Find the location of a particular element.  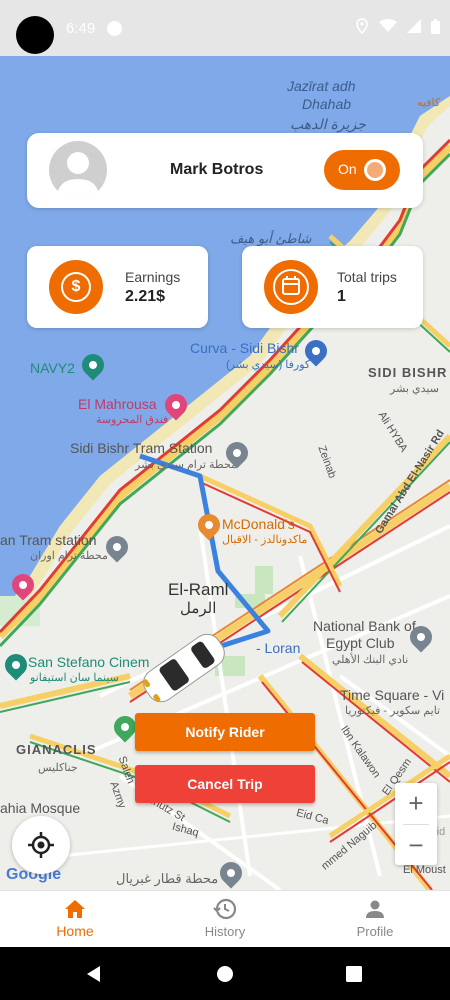

trips-icon-badge is located at coordinates (291, 287).